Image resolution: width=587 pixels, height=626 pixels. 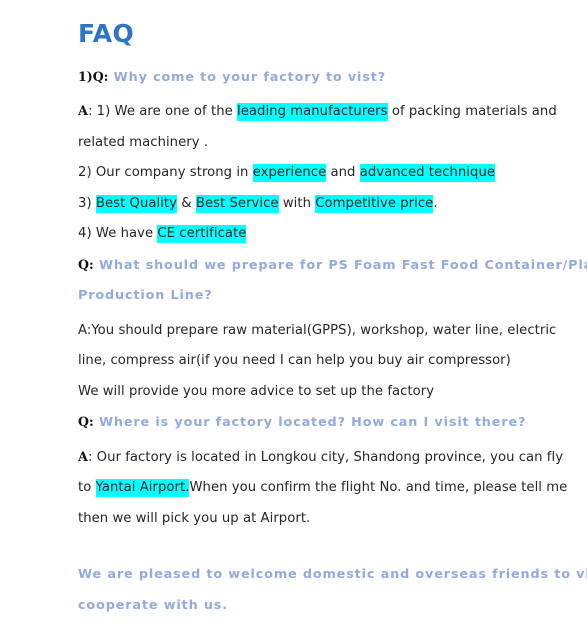 What do you see at coordinates (162, 111) in the screenshot?
I see `answer-run: : 1) We are one of the` at bounding box center [162, 111].